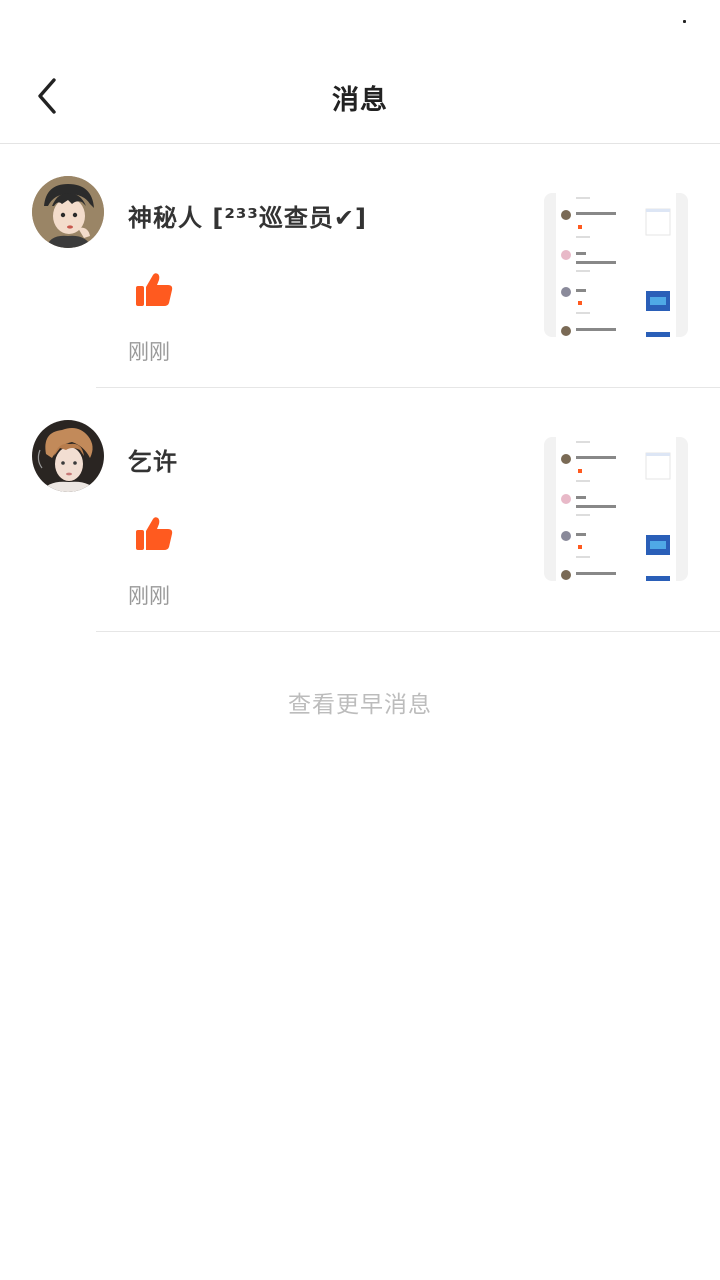 This screenshot has height=1280, width=720. Describe the element at coordinates (360, 24) in the screenshot. I see `status-bar` at that location.